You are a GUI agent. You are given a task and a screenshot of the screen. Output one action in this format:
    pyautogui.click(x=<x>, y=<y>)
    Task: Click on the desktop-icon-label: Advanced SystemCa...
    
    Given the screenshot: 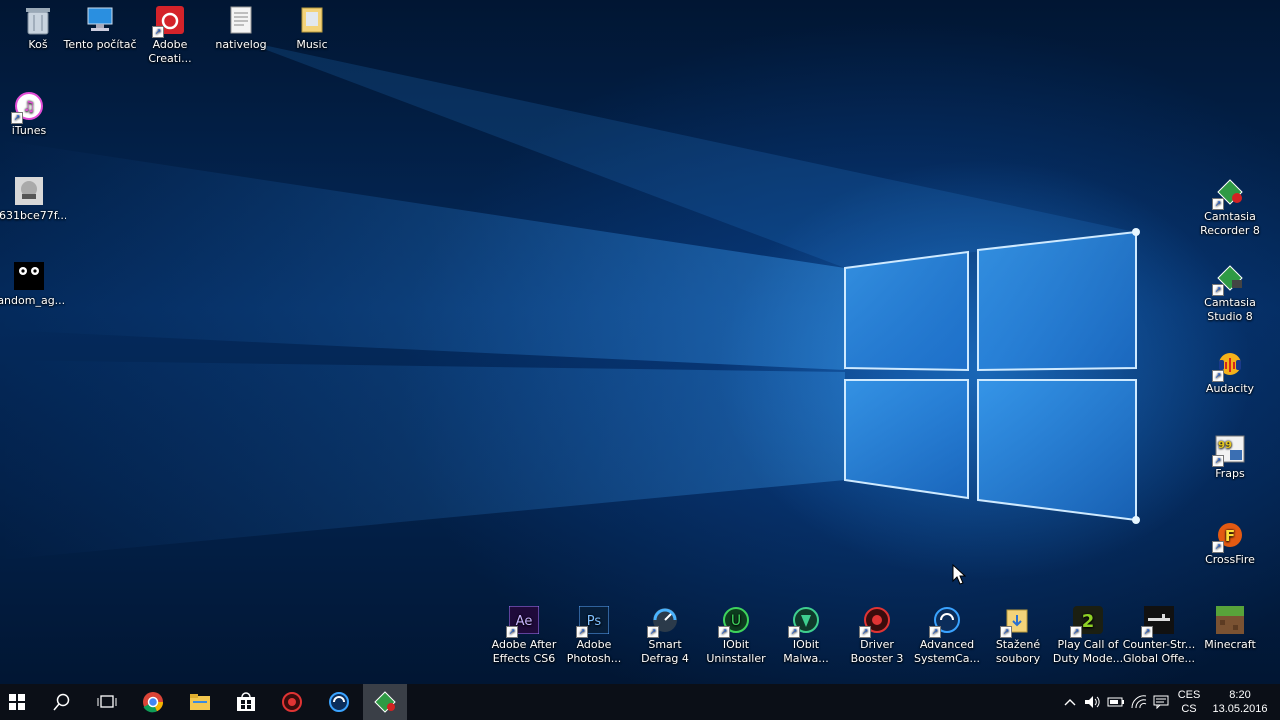 What is the action you would take?
    pyautogui.click(x=947, y=651)
    